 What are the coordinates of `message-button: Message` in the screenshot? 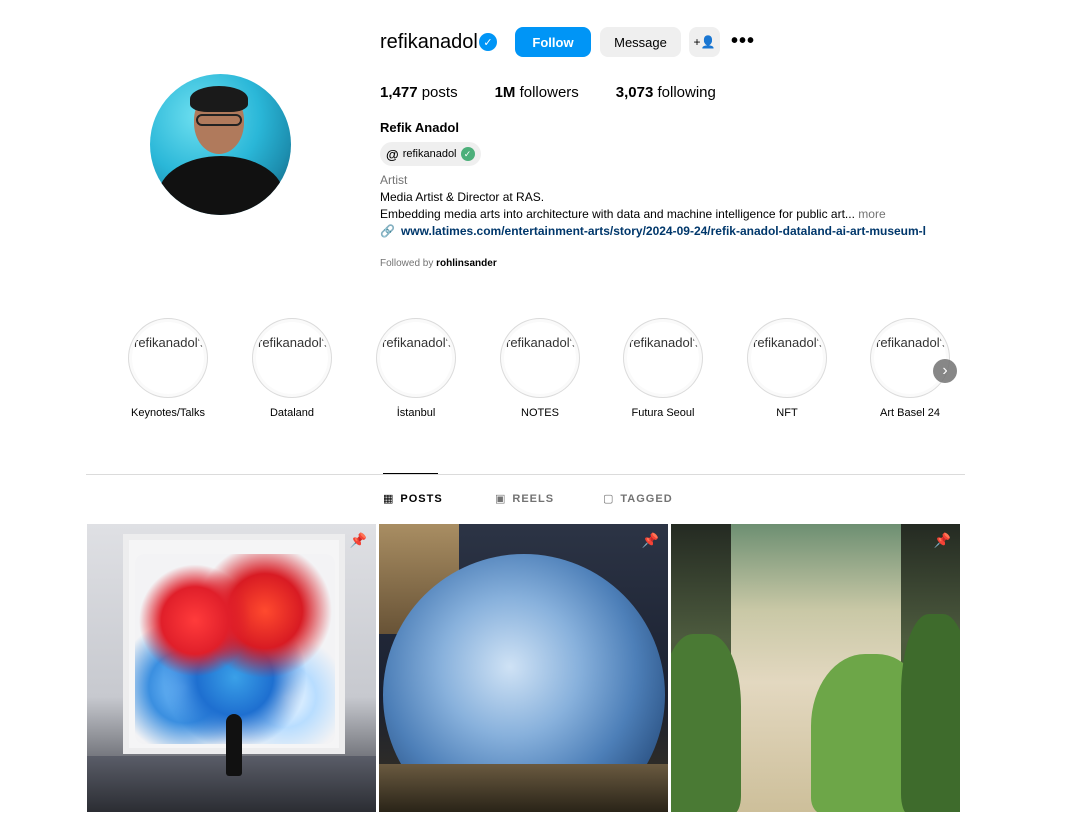 It's located at (640, 42).